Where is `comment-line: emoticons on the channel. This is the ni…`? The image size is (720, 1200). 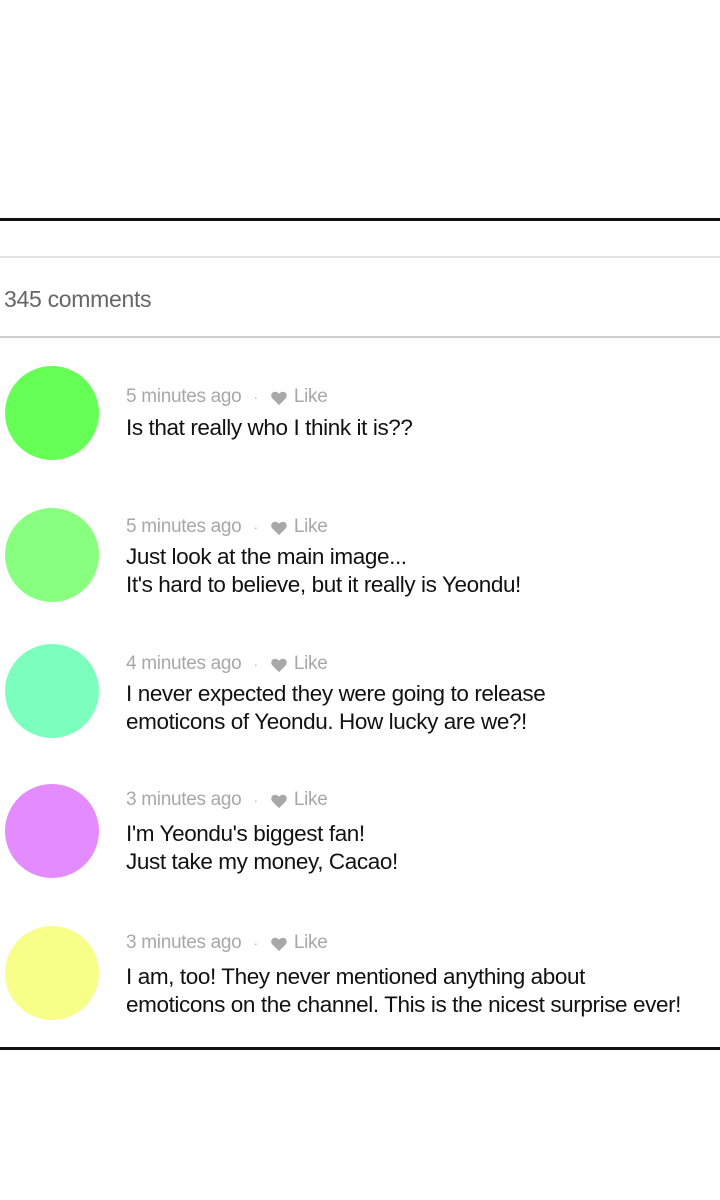 comment-line: emoticons on the channel. This is the ni… is located at coordinates (404, 1004).